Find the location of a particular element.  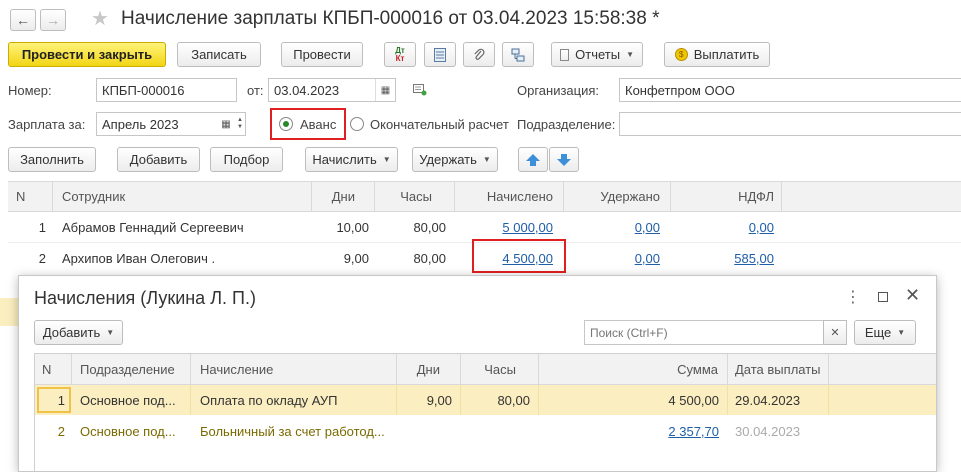

clear-search-button: ✕ is located at coordinates (835, 332).